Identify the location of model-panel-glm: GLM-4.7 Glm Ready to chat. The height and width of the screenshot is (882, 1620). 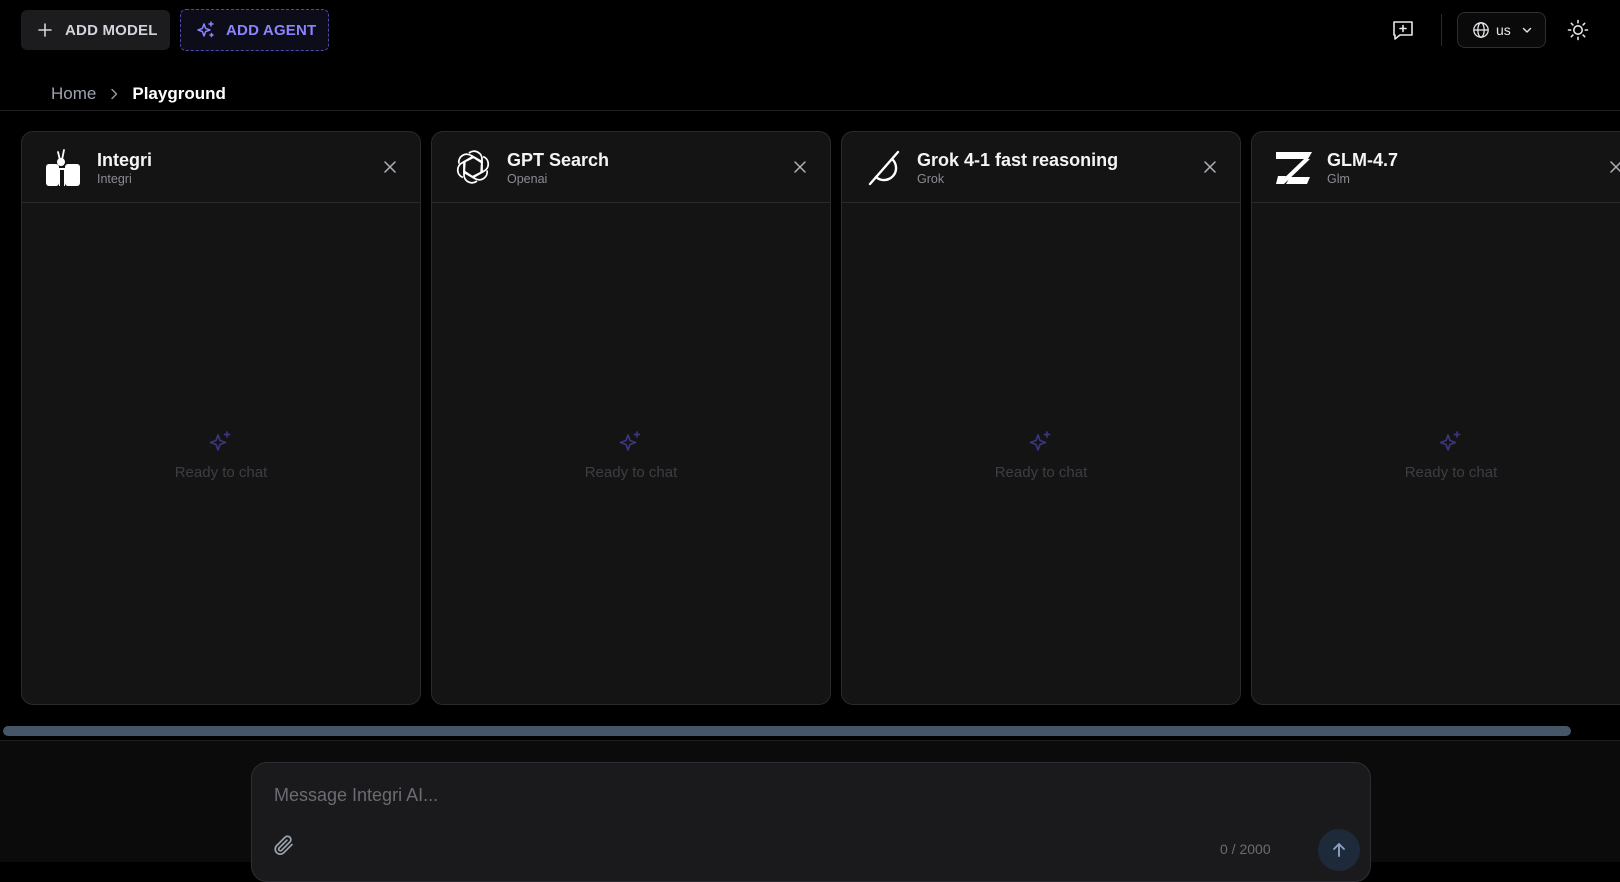
(1435, 418).